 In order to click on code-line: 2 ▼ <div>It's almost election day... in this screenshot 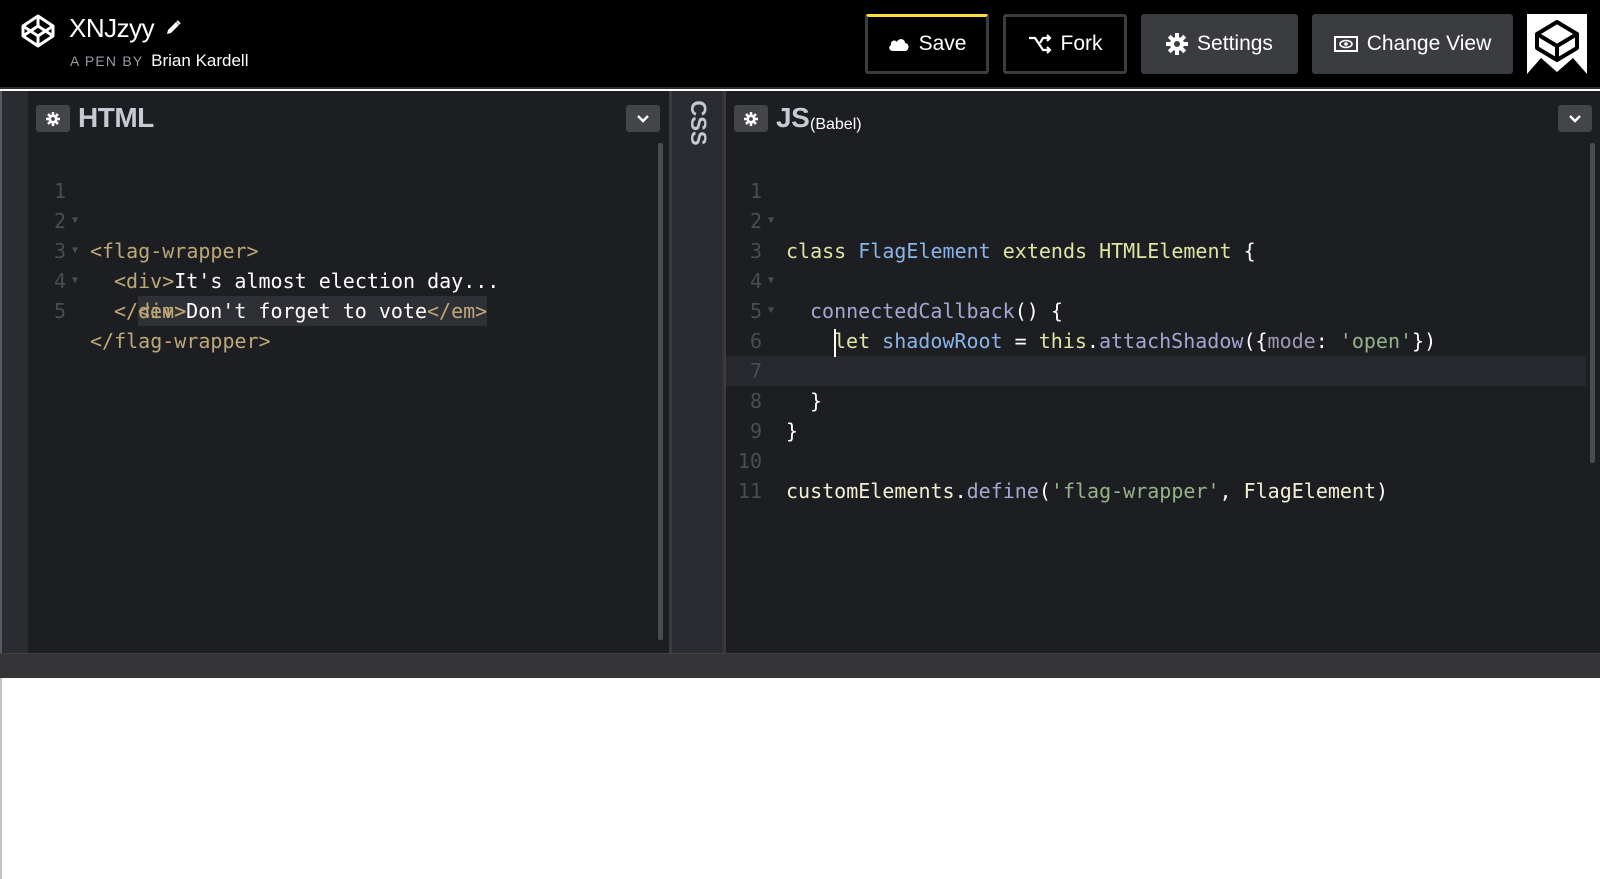, I will do `click(327, 234)`.